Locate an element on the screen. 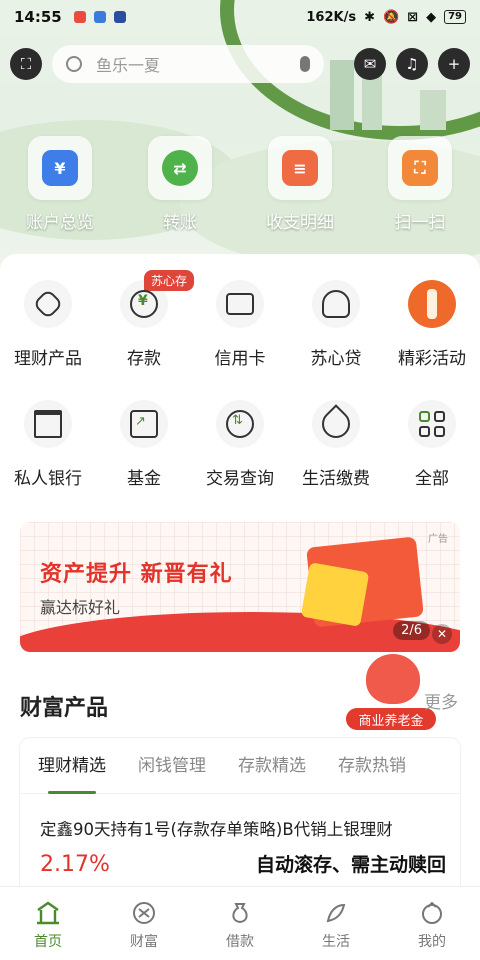  quick-action-tile: ≡ is located at coordinates (300, 168).